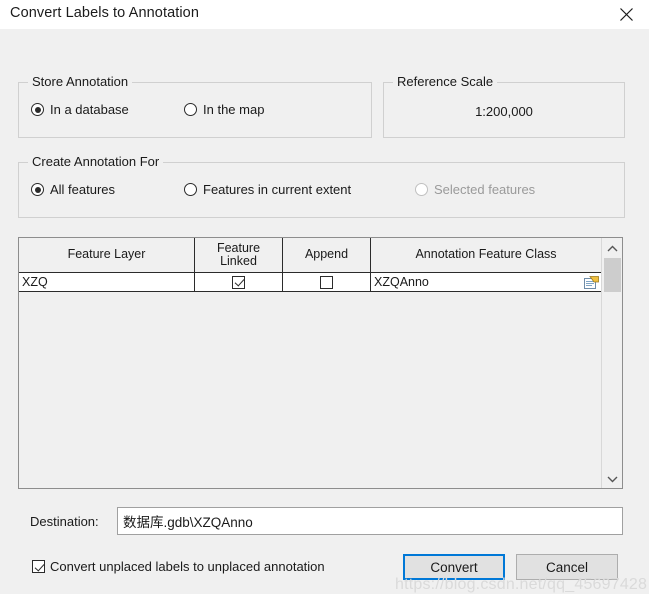 The image size is (649, 594). I want to click on radio-label: Selected features, so click(485, 189).